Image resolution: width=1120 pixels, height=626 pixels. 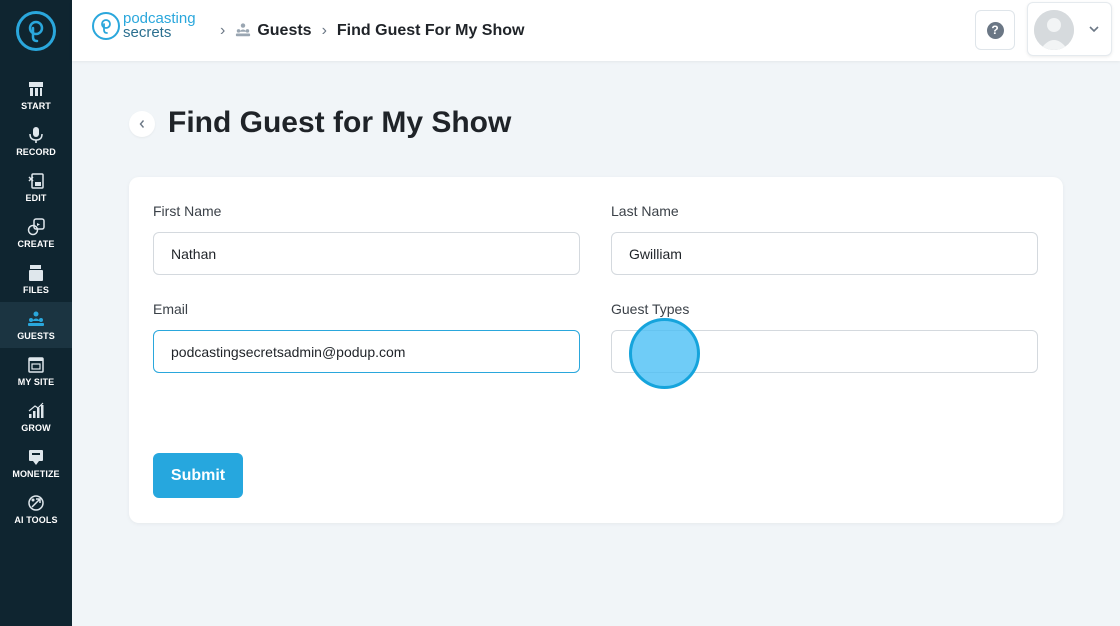 What do you see at coordinates (430, 30) in the screenshot?
I see `breadcrumb-current: Find Guest For My Show` at bounding box center [430, 30].